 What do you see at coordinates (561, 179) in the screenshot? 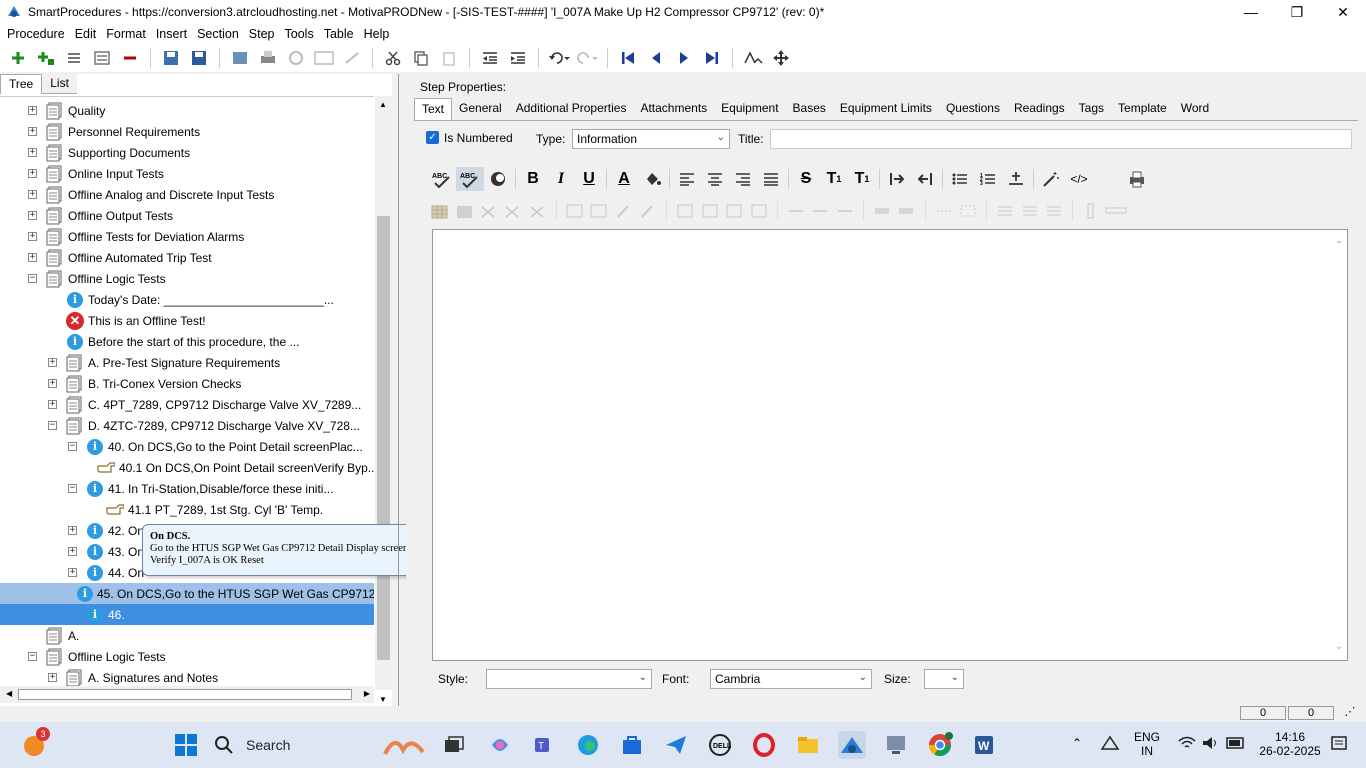
I see `italic-icon: I` at bounding box center [561, 179].